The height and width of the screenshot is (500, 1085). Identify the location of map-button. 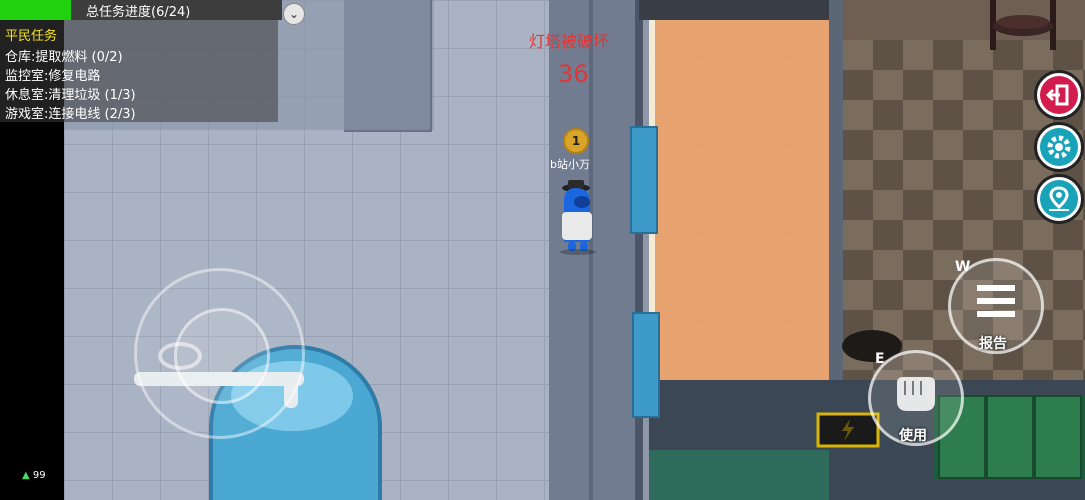
(1059, 199).